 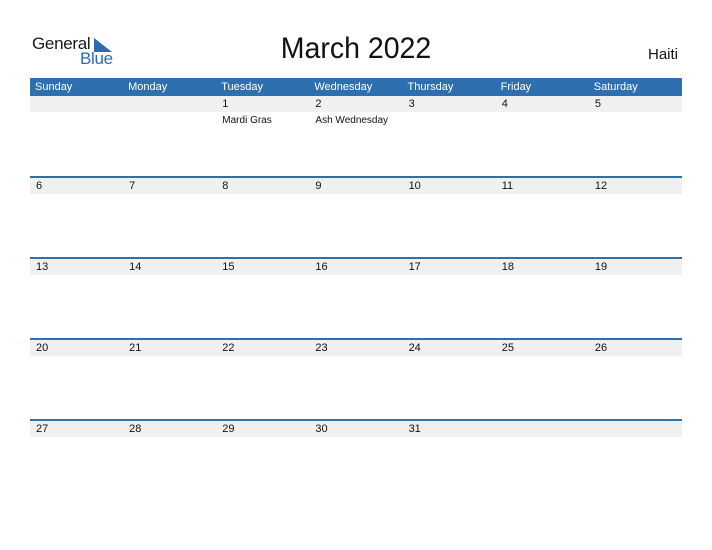 What do you see at coordinates (321, 429) in the screenshot?
I see `day-number: 30` at bounding box center [321, 429].